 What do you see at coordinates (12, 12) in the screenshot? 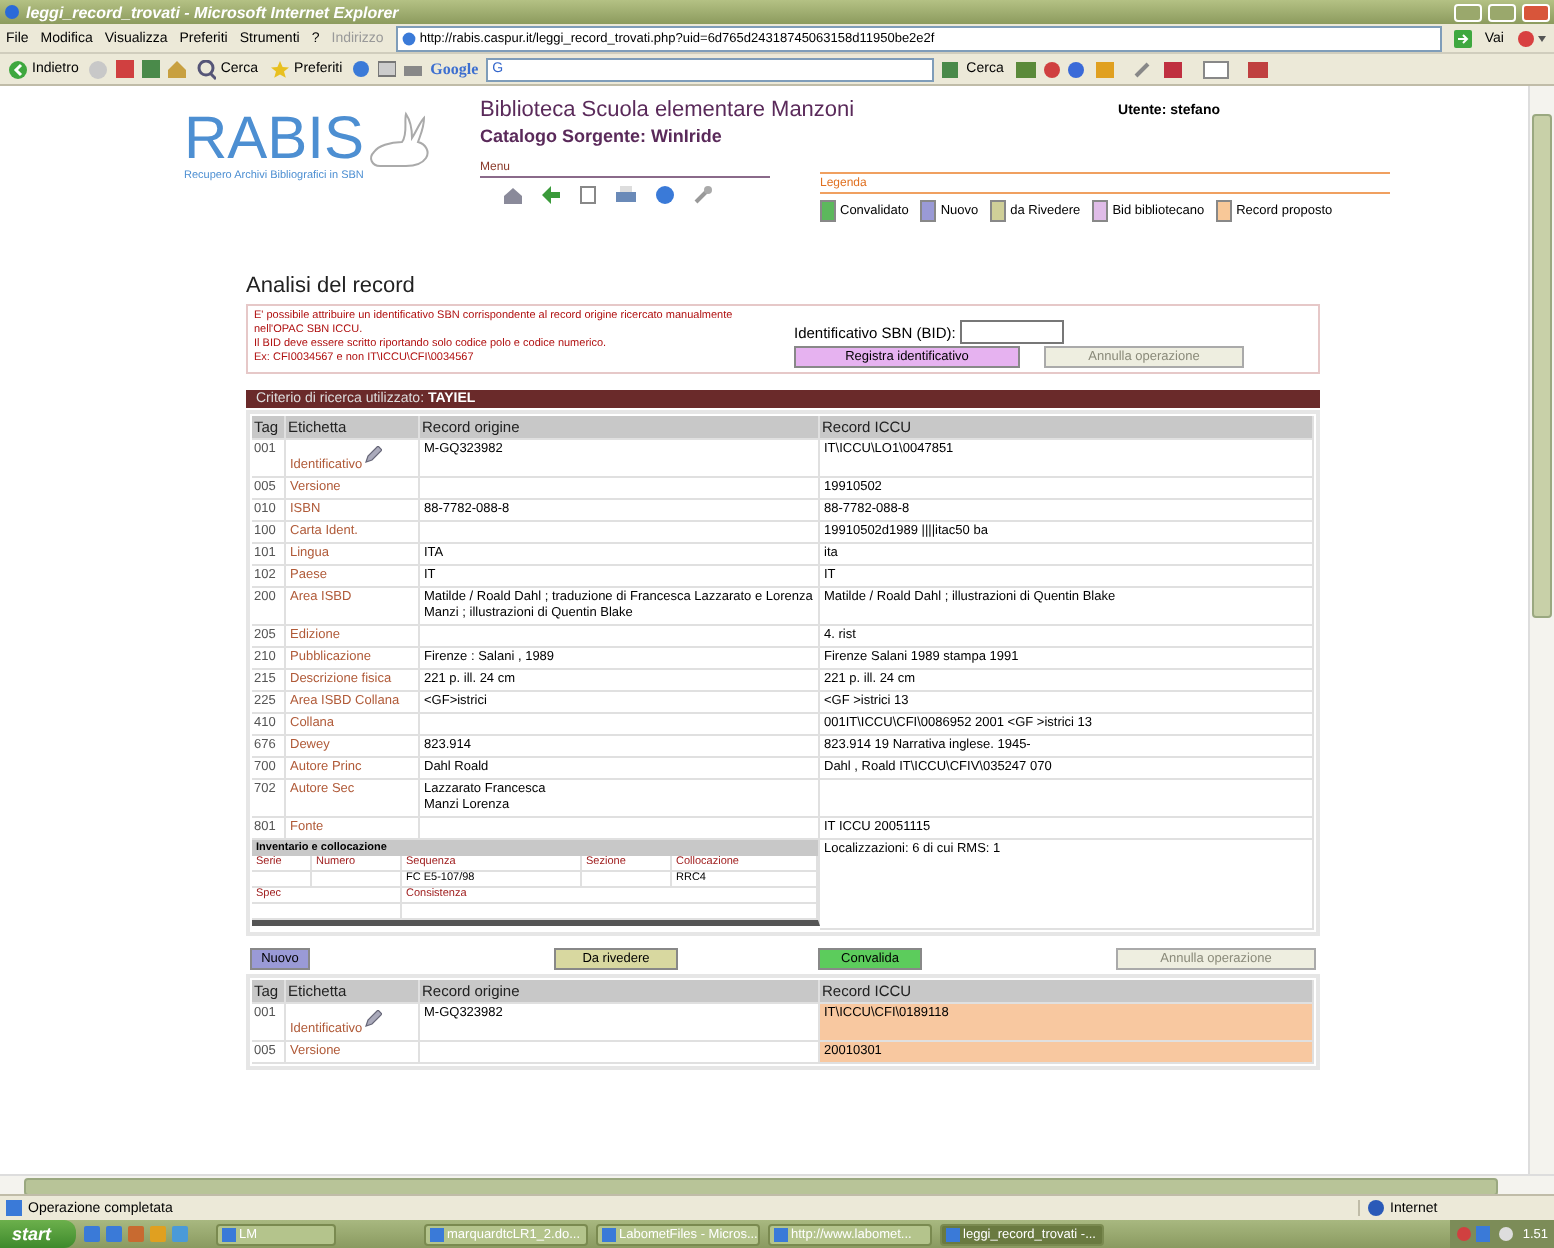
I see `ie-icon` at bounding box center [12, 12].